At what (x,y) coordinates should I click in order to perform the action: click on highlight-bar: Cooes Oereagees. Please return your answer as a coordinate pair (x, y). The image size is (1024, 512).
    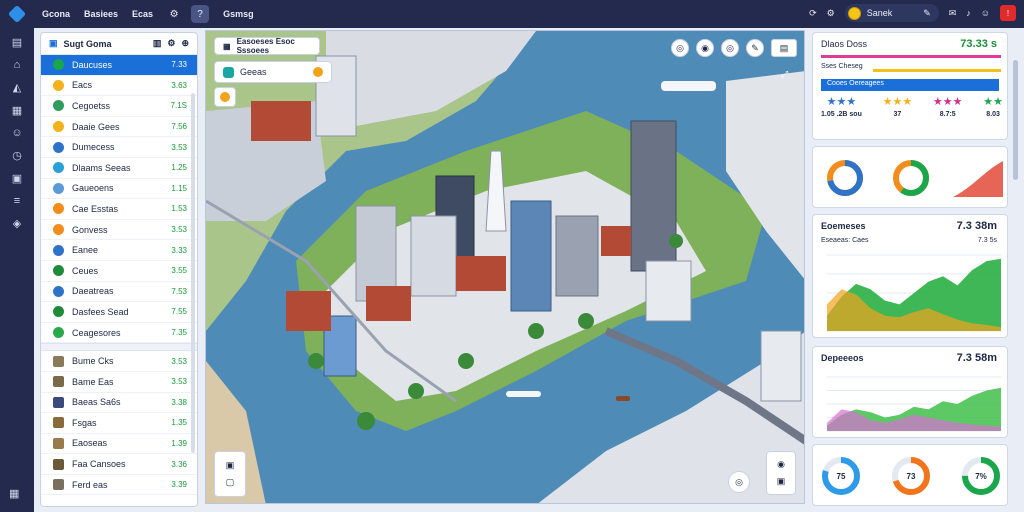
    Looking at the image, I should click on (910, 85).